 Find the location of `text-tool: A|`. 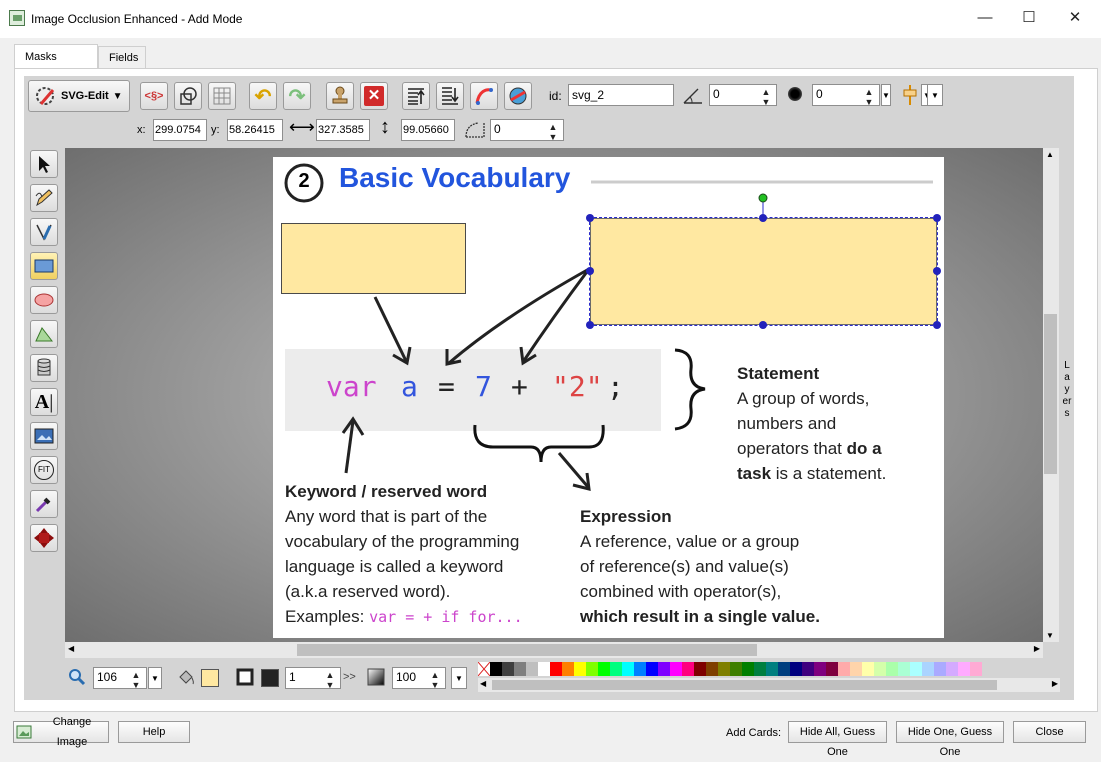

text-tool: A| is located at coordinates (44, 402).